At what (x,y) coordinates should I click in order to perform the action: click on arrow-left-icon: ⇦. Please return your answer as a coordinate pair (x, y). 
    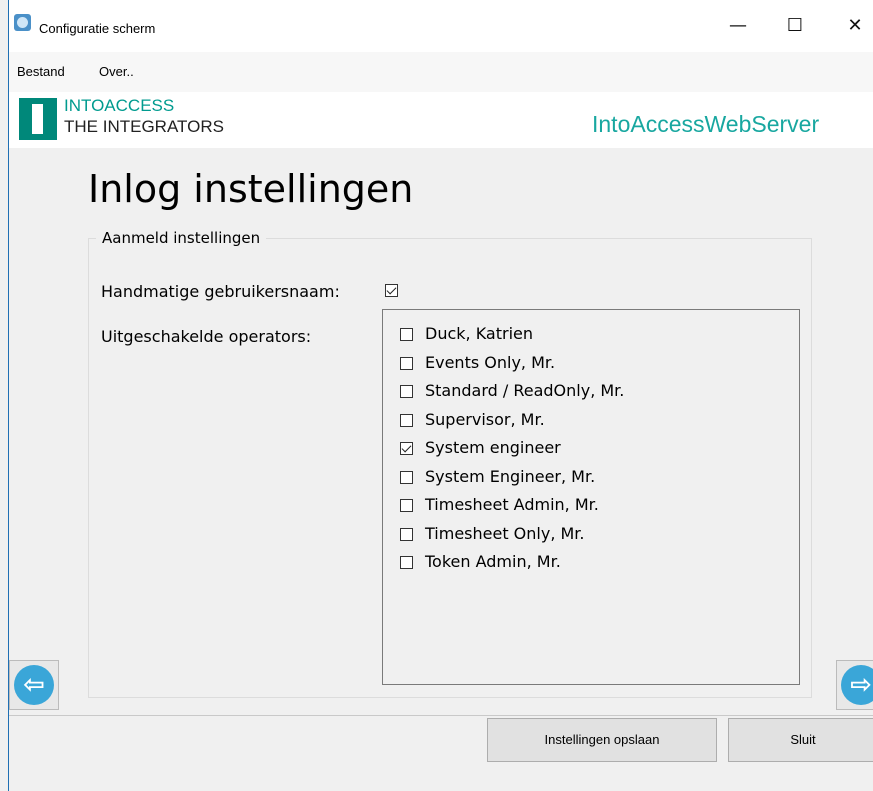
    Looking at the image, I should click on (34, 685).